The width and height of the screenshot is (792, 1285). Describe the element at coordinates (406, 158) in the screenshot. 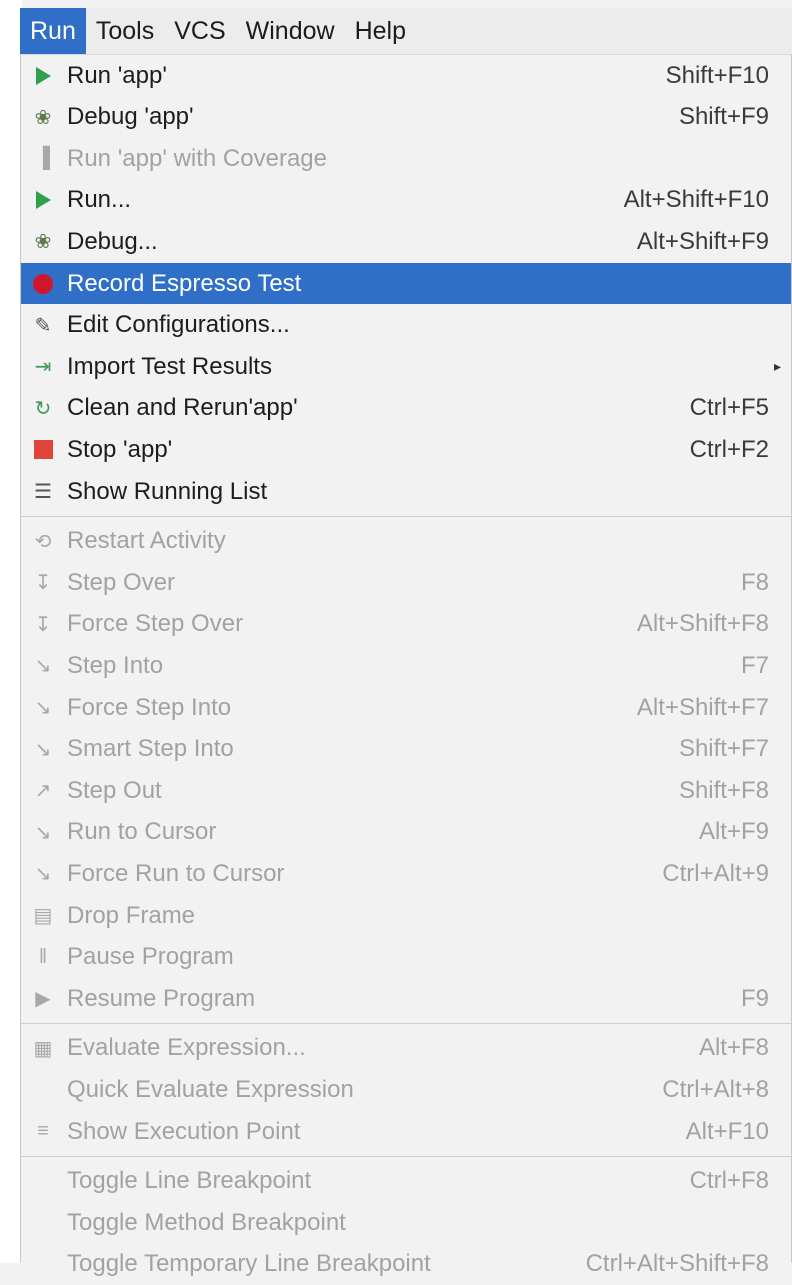

I see `menu-item-run-app-with-coverage: ▐ Run 'app' with Coverage` at that location.